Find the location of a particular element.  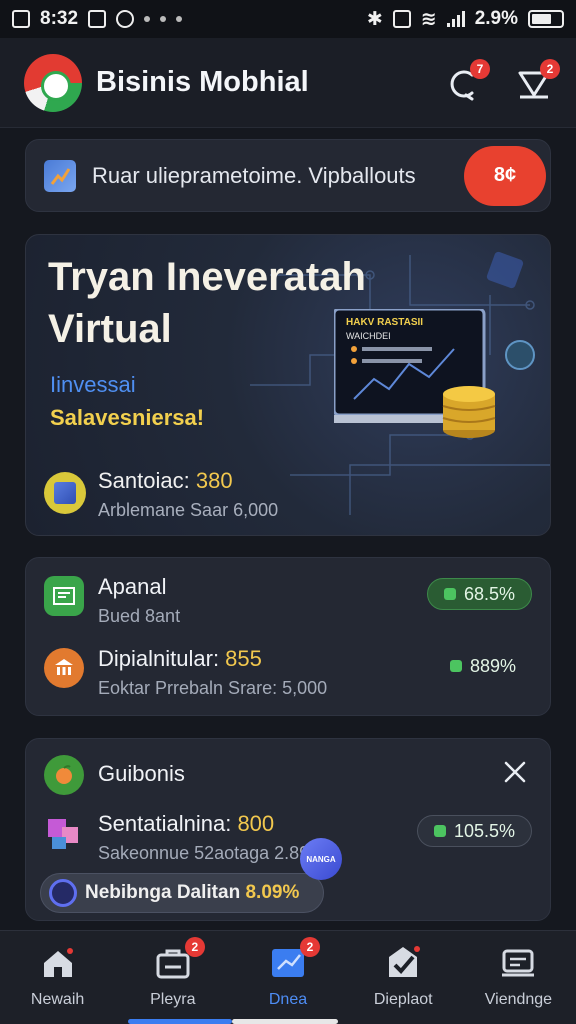

bonus-title: Guibonis is located at coordinates (141, 773).